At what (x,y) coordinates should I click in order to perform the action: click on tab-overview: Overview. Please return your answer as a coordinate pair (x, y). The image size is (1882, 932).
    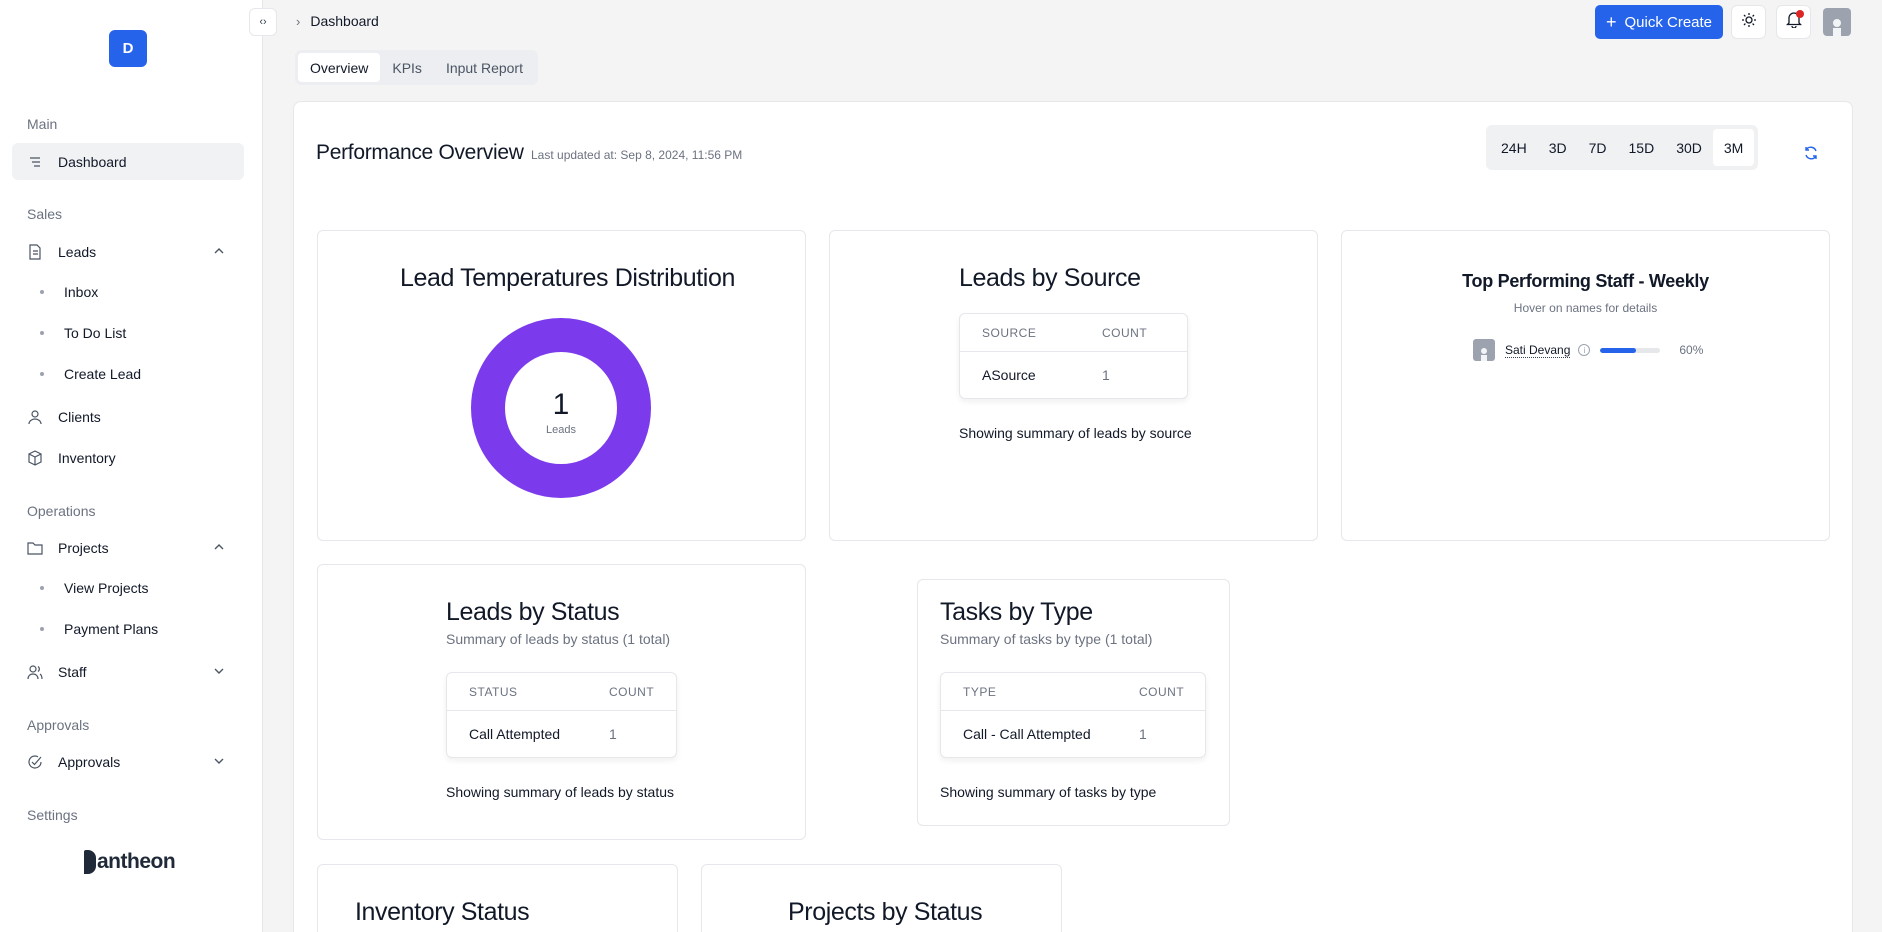
    Looking at the image, I should click on (339, 67).